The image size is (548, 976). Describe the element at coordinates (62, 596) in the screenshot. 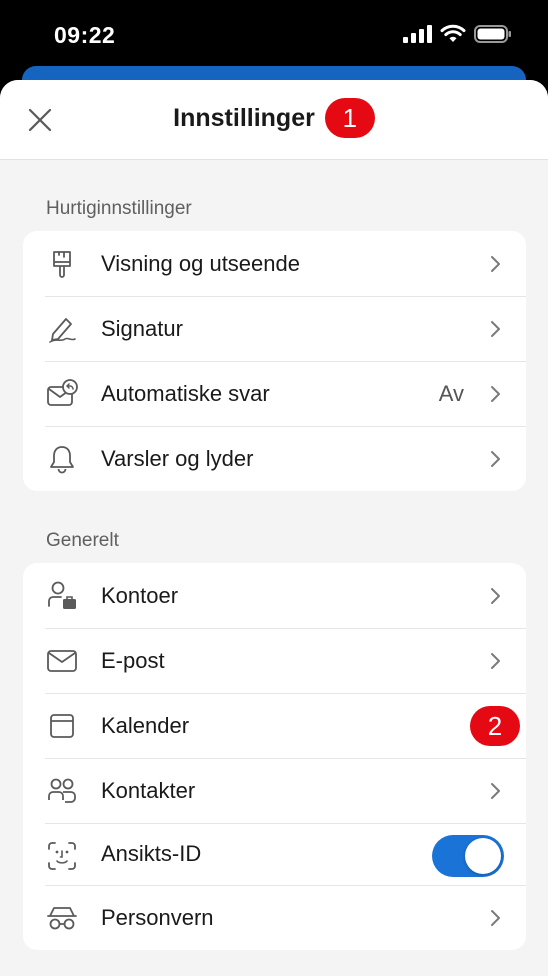

I see `account-briefcase-icon` at that location.